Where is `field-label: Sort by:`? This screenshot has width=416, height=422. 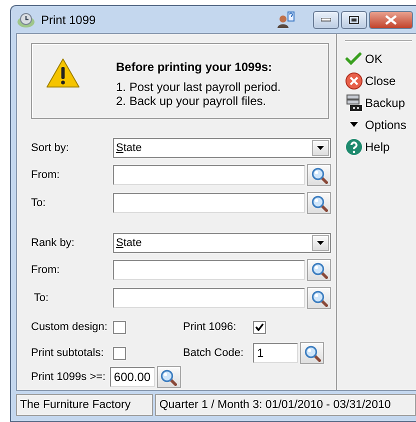 field-label: Sort by: is located at coordinates (50, 148).